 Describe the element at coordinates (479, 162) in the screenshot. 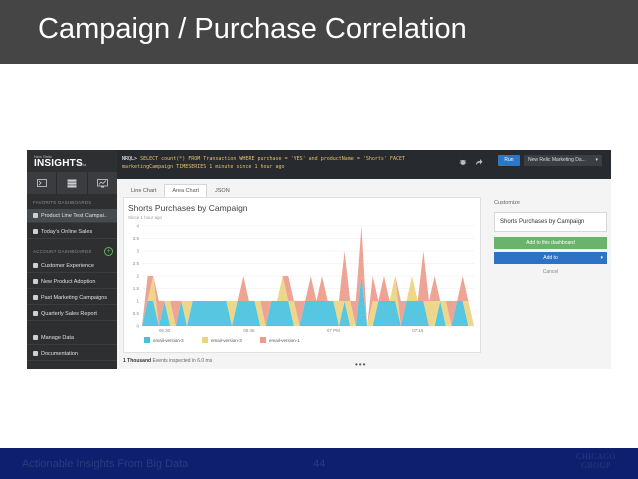

I see `share-icon` at that location.